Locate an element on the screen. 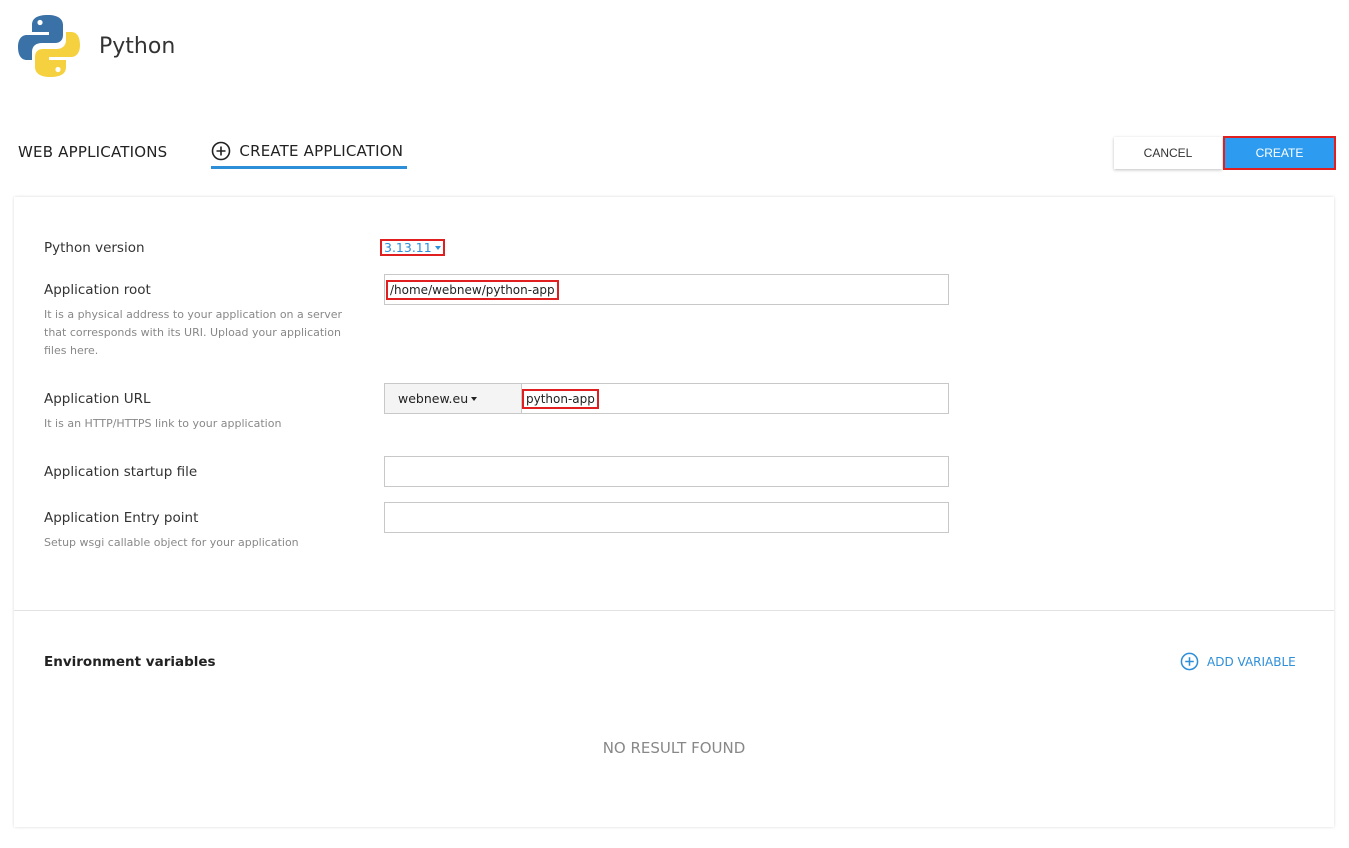 This screenshot has height=848, width=1349. python-version-value: 3.13.11 is located at coordinates (408, 247).